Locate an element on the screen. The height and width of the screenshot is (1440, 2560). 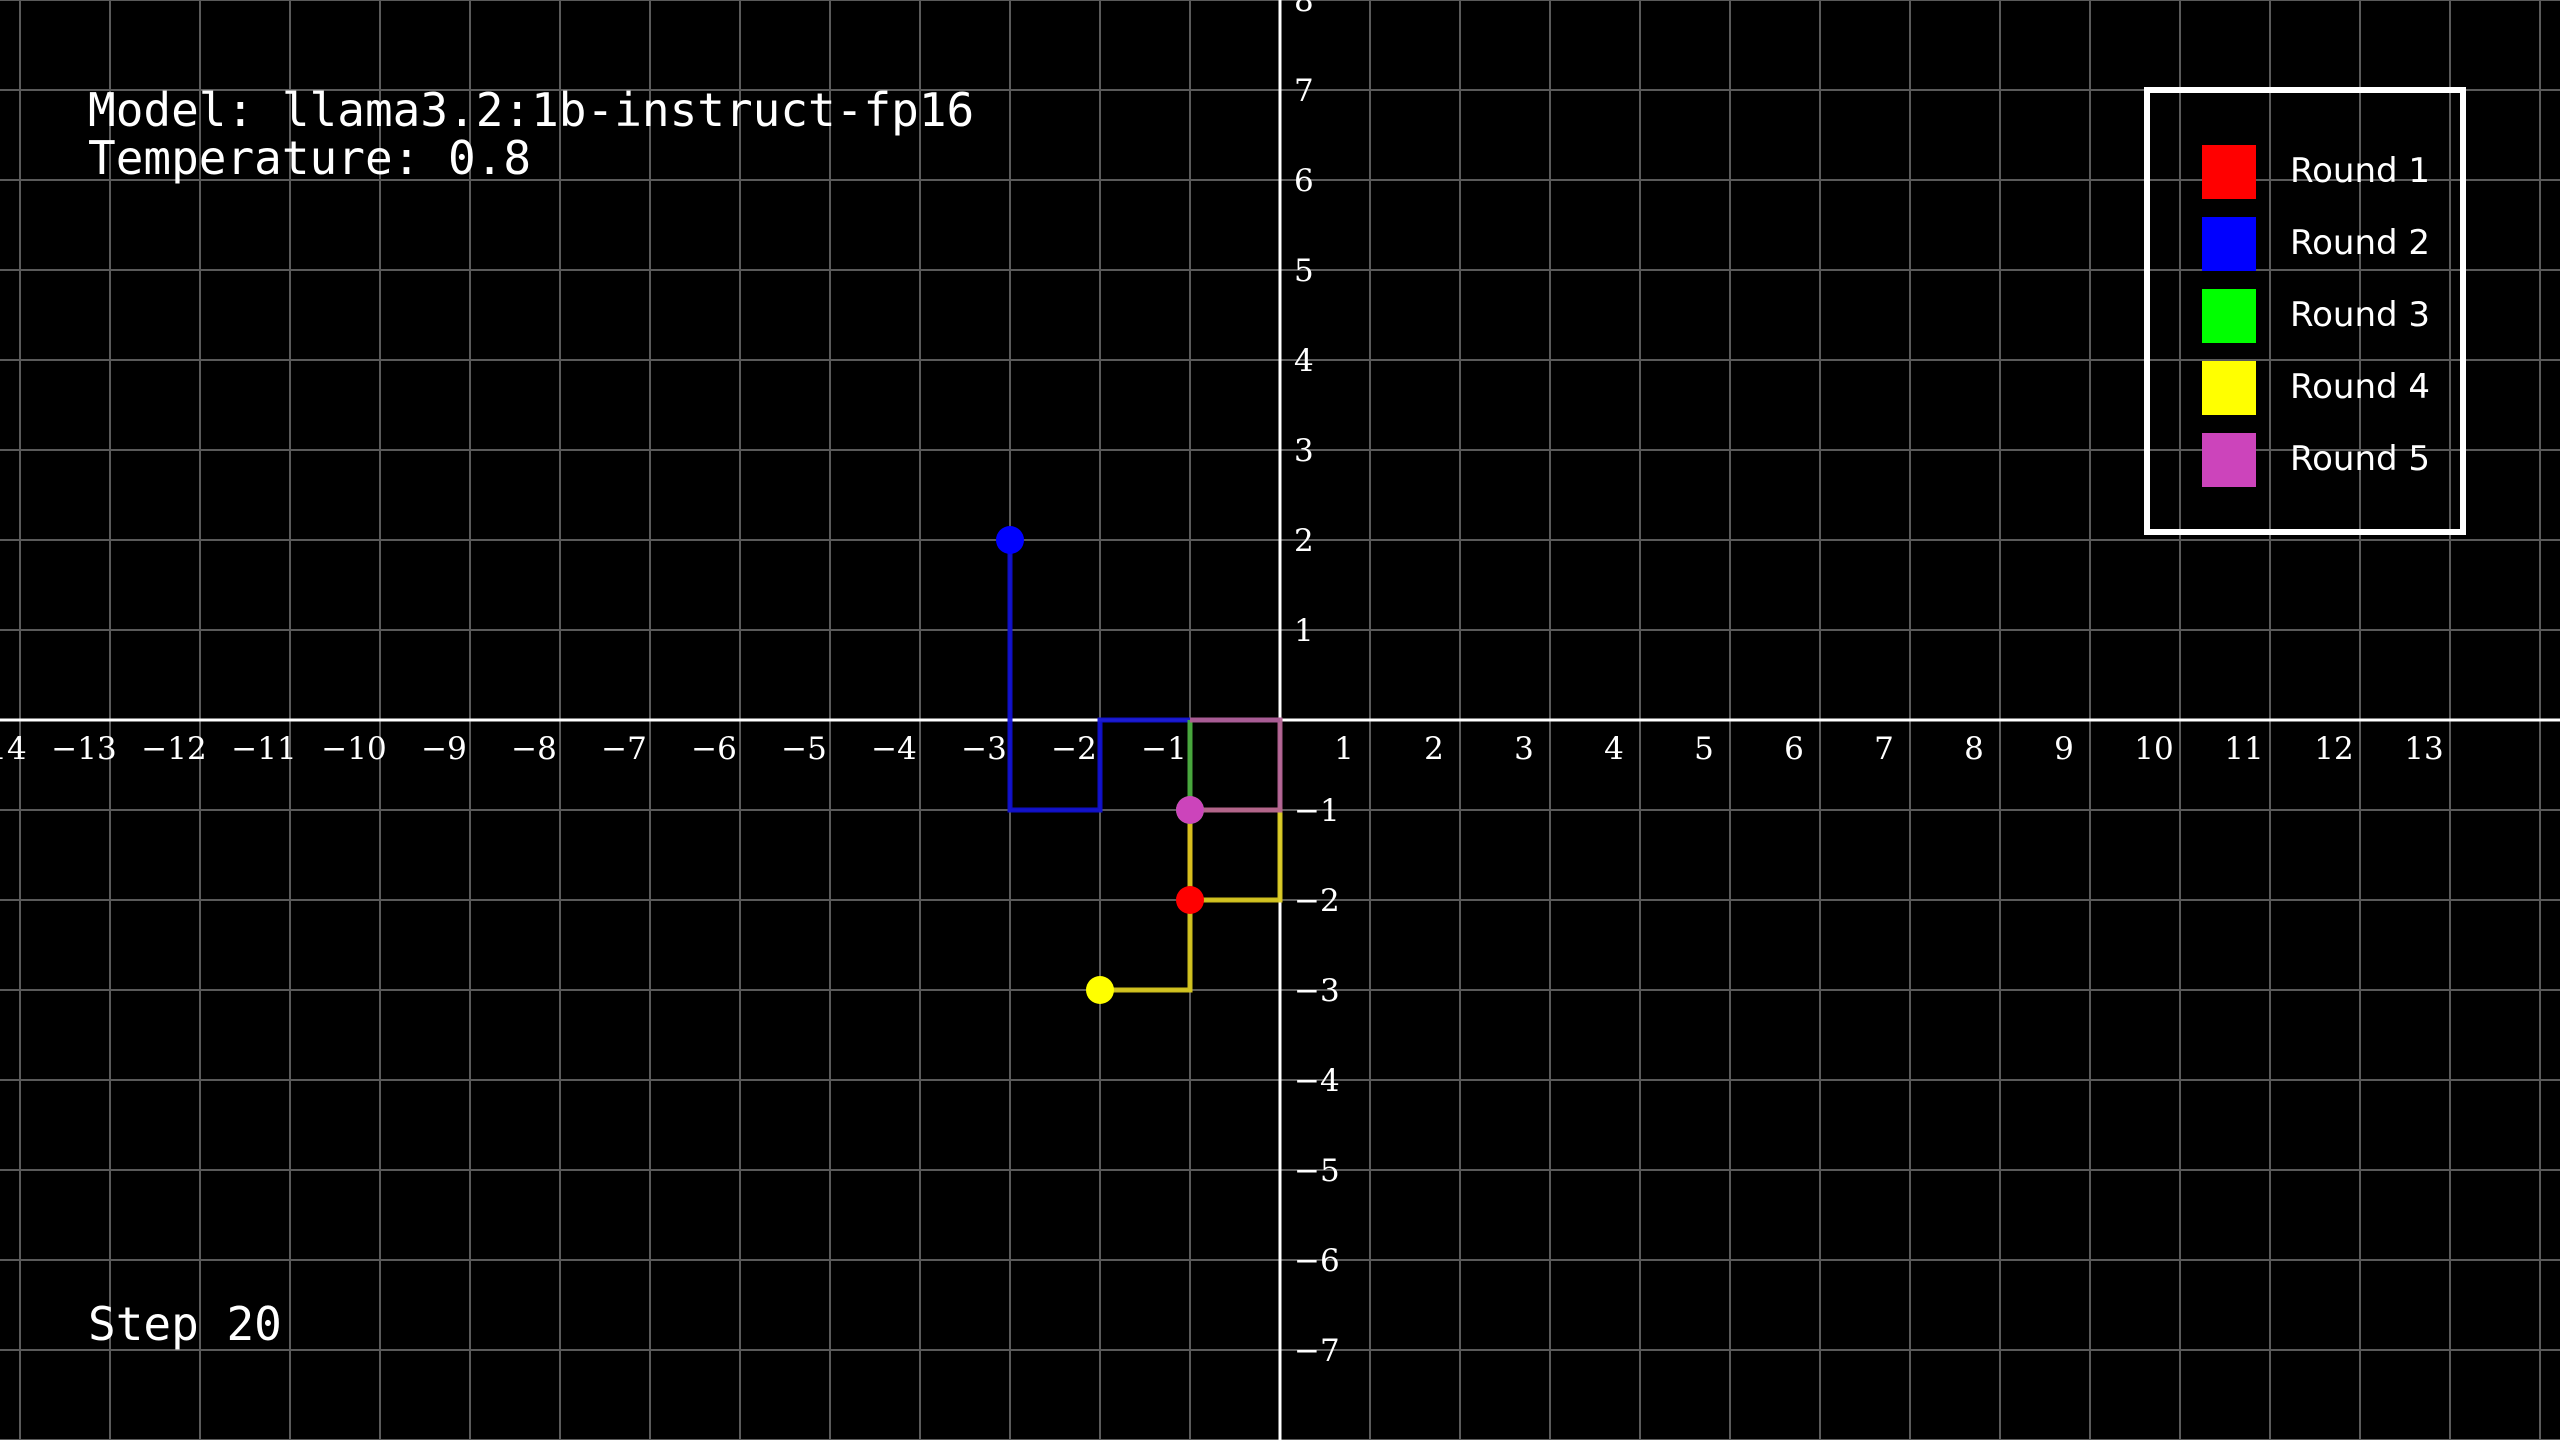
legend: Round 1 Round 2 Round 3 Round 4 Round 5 is located at coordinates (2305, 311).